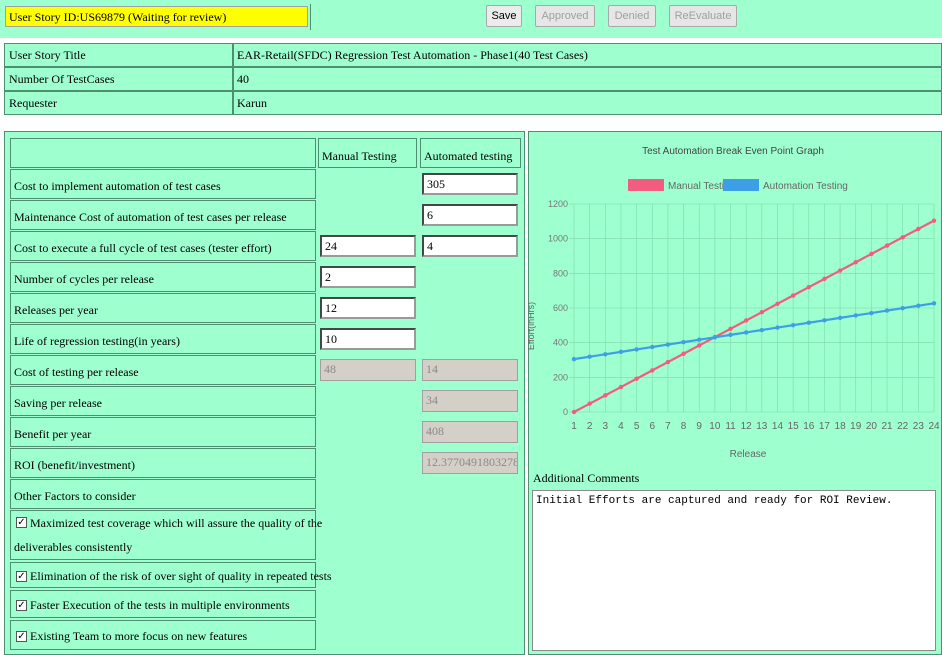 This screenshot has width=942, height=655. Describe the element at coordinates (76, 372) in the screenshot. I see `roi-row-label: Cost of testing per release` at that location.